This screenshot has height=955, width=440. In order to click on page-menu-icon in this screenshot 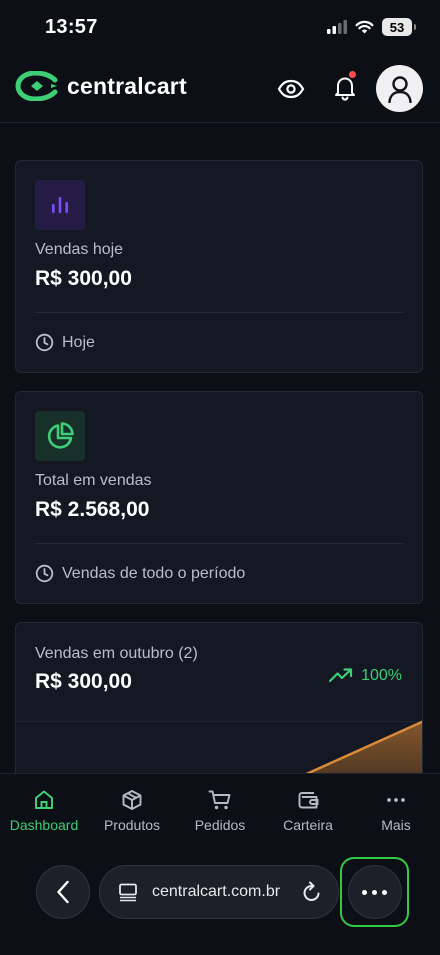, I will do `click(128, 892)`.